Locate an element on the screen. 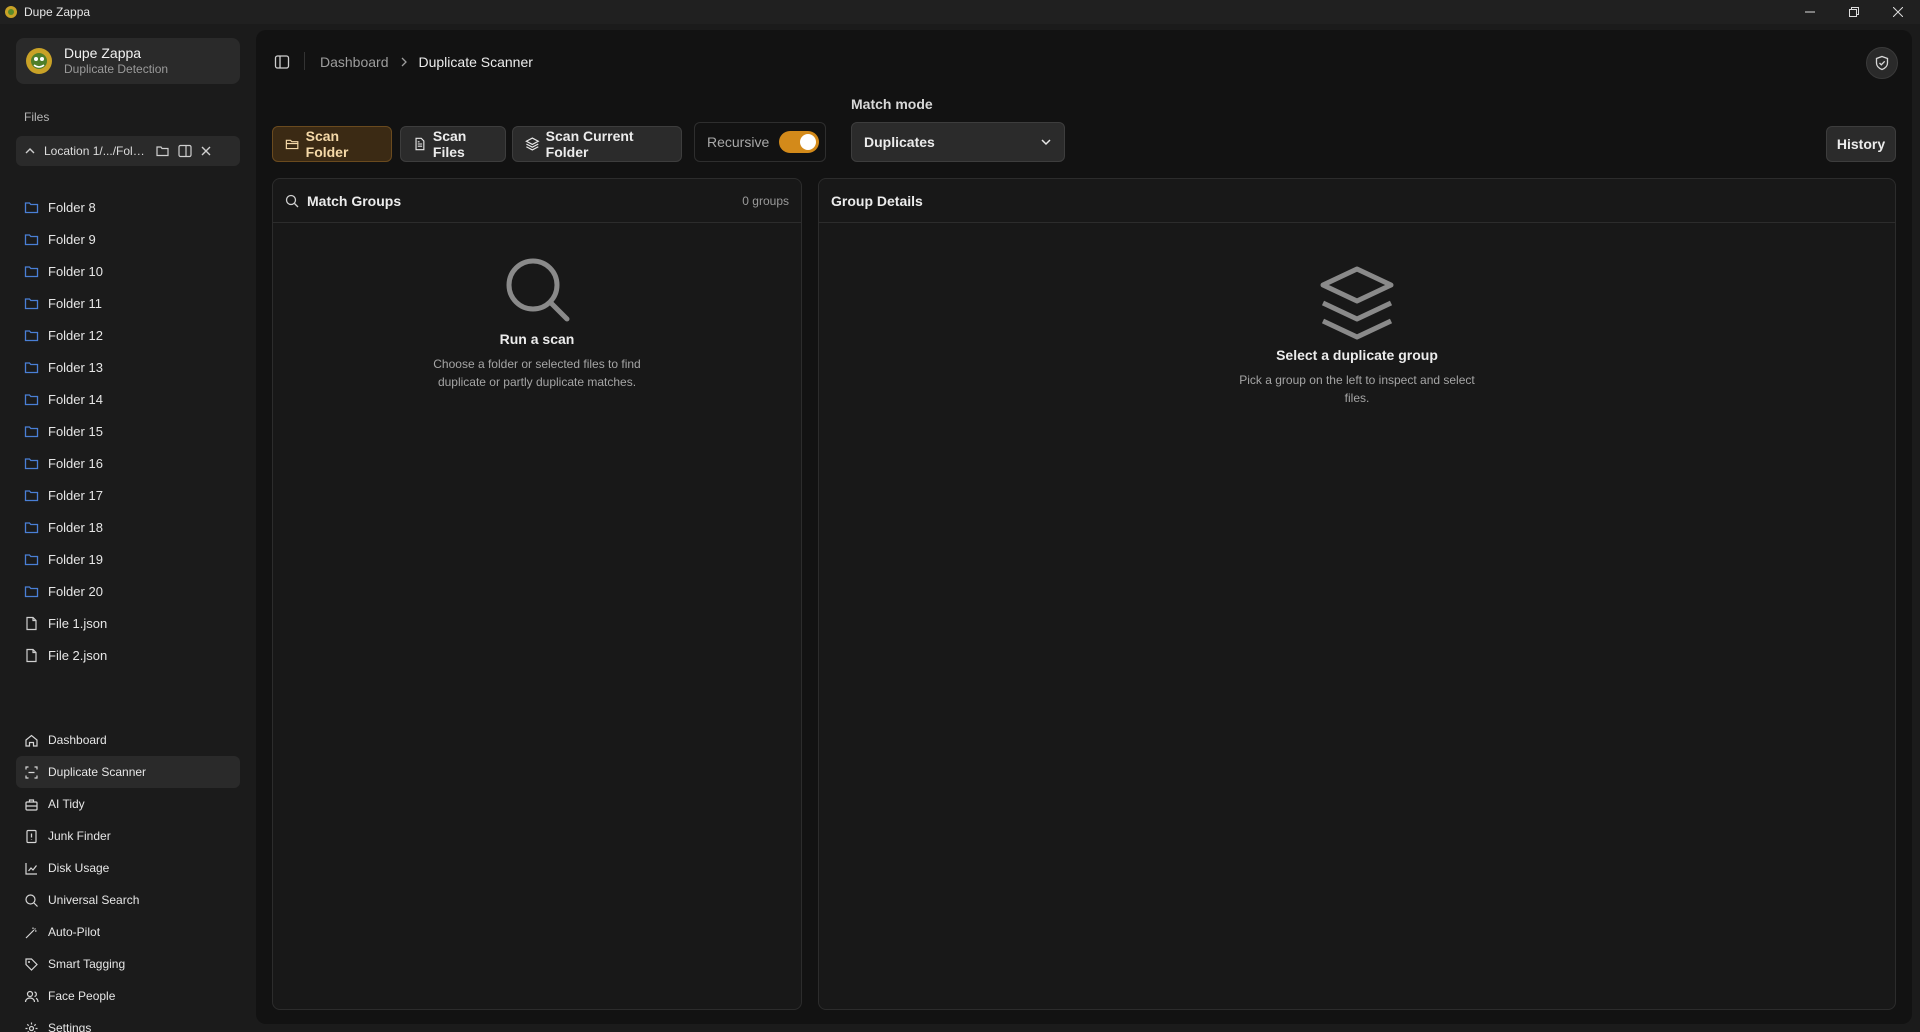  folder-item: Folder 16 is located at coordinates (128, 463).